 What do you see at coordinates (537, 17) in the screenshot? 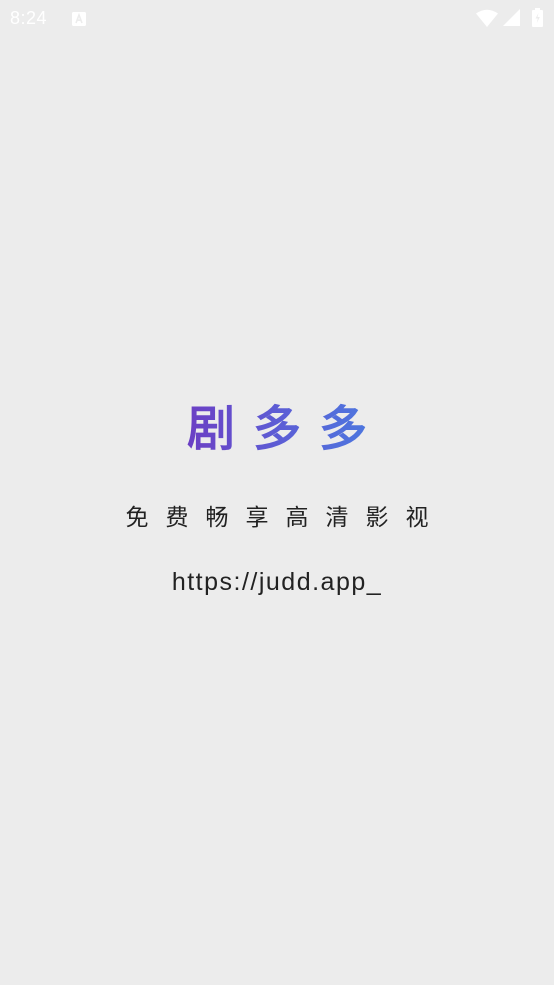
I see `battery-icon` at bounding box center [537, 17].